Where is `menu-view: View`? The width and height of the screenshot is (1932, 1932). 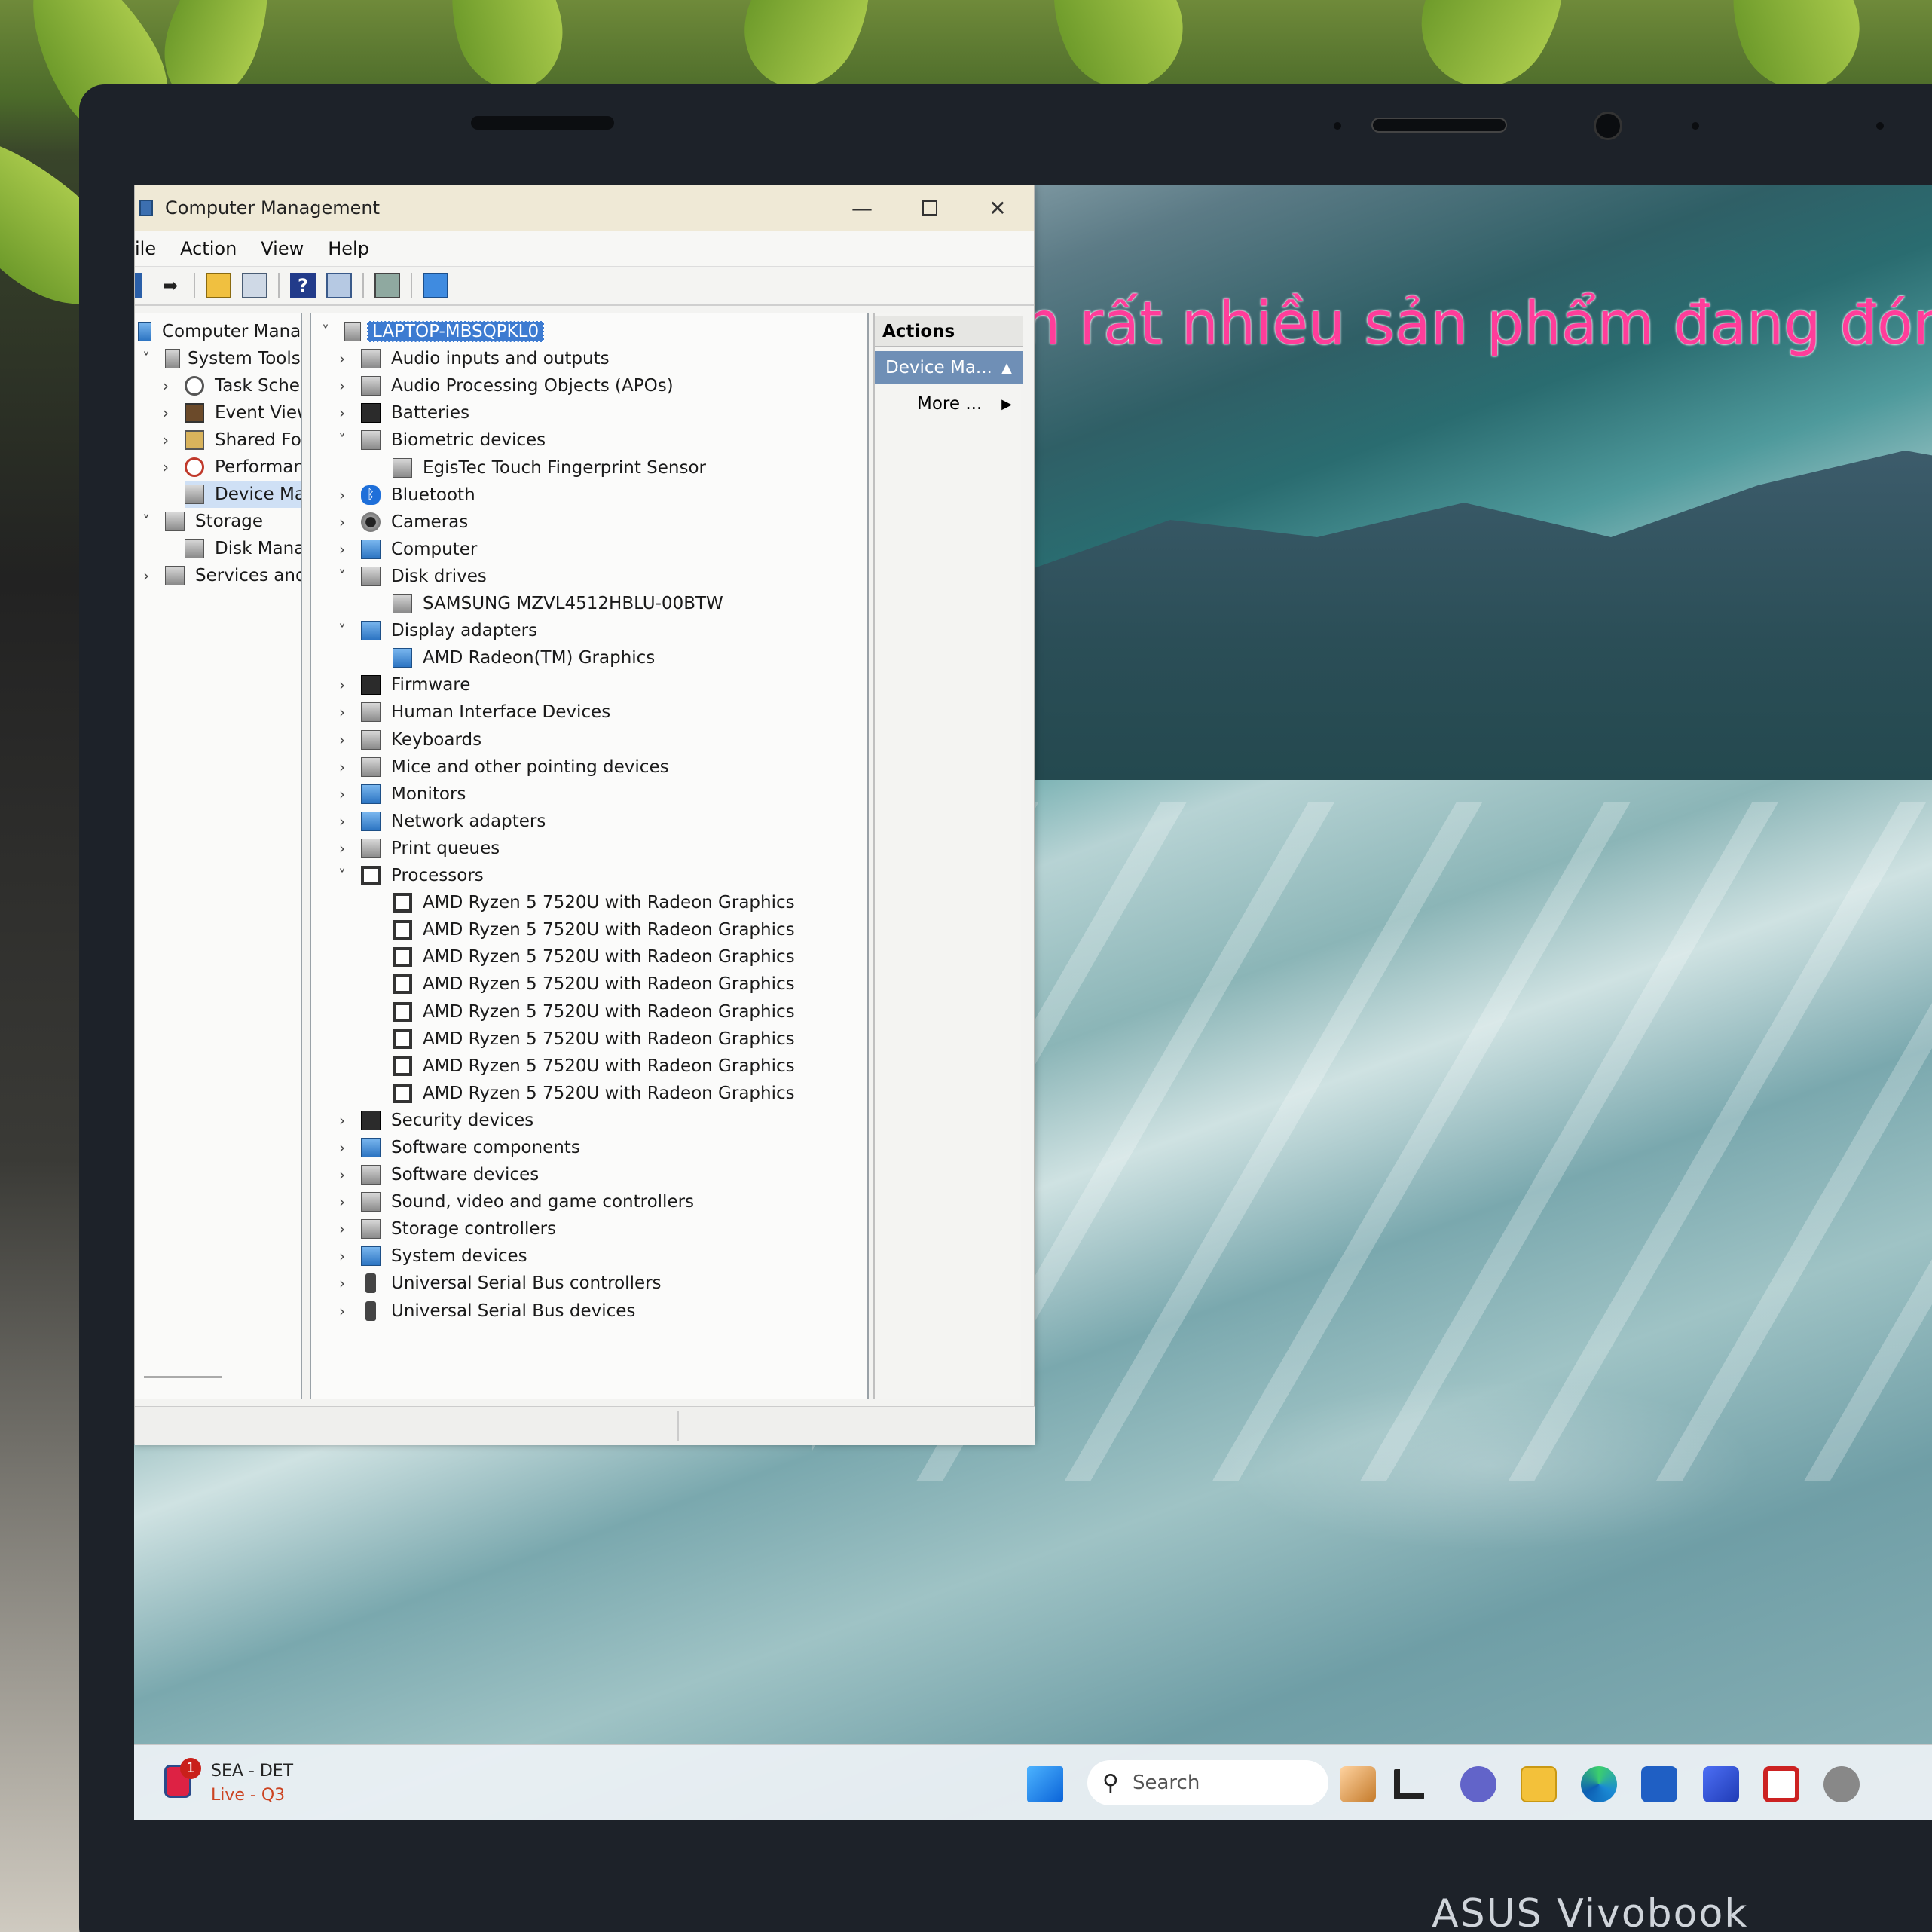 menu-view: View is located at coordinates (282, 248).